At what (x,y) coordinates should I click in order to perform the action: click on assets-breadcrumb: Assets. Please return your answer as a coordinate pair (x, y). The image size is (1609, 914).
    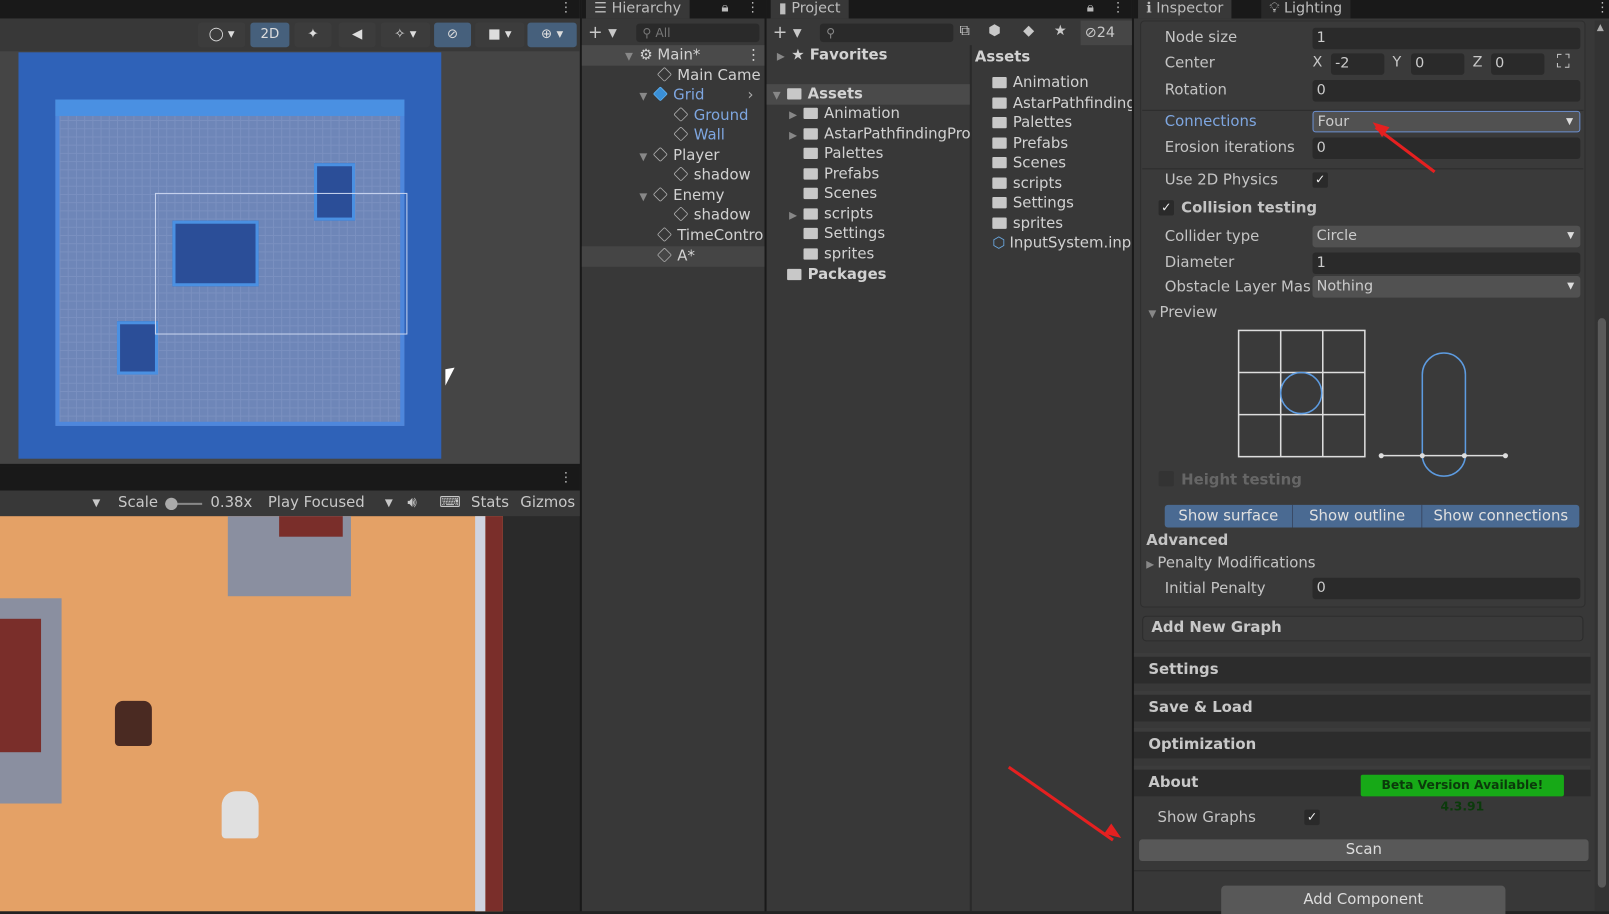
    Looking at the image, I should click on (1002, 57).